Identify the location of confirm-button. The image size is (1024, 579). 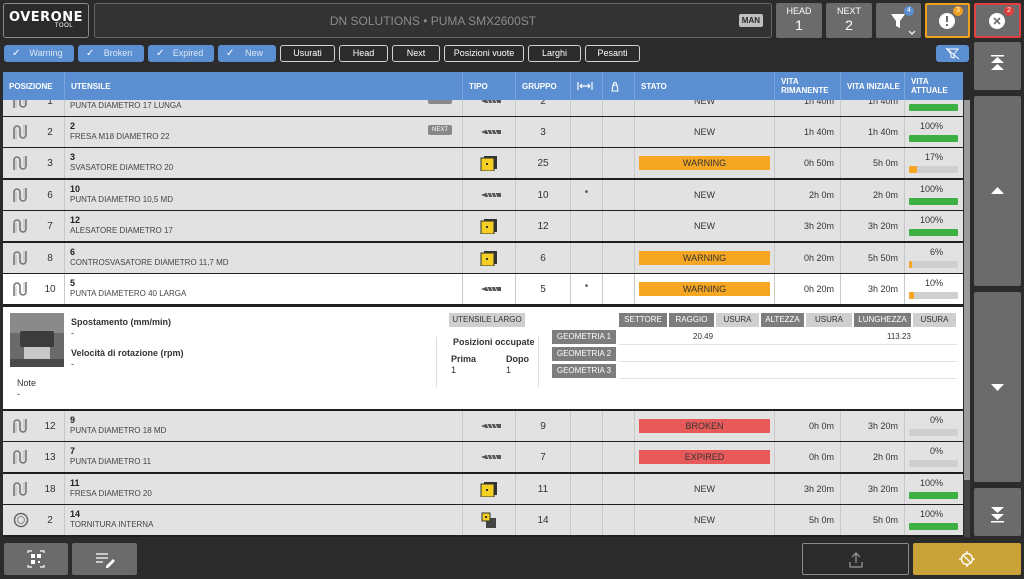
(967, 559).